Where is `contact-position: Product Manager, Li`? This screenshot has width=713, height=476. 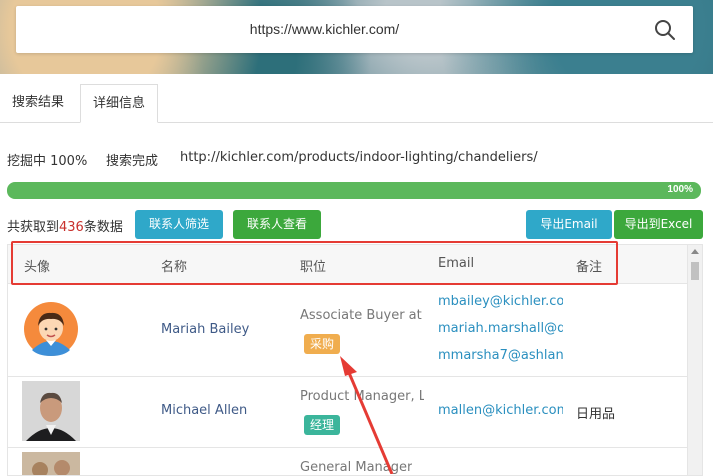 contact-position: Product Manager, Li is located at coordinates (362, 396).